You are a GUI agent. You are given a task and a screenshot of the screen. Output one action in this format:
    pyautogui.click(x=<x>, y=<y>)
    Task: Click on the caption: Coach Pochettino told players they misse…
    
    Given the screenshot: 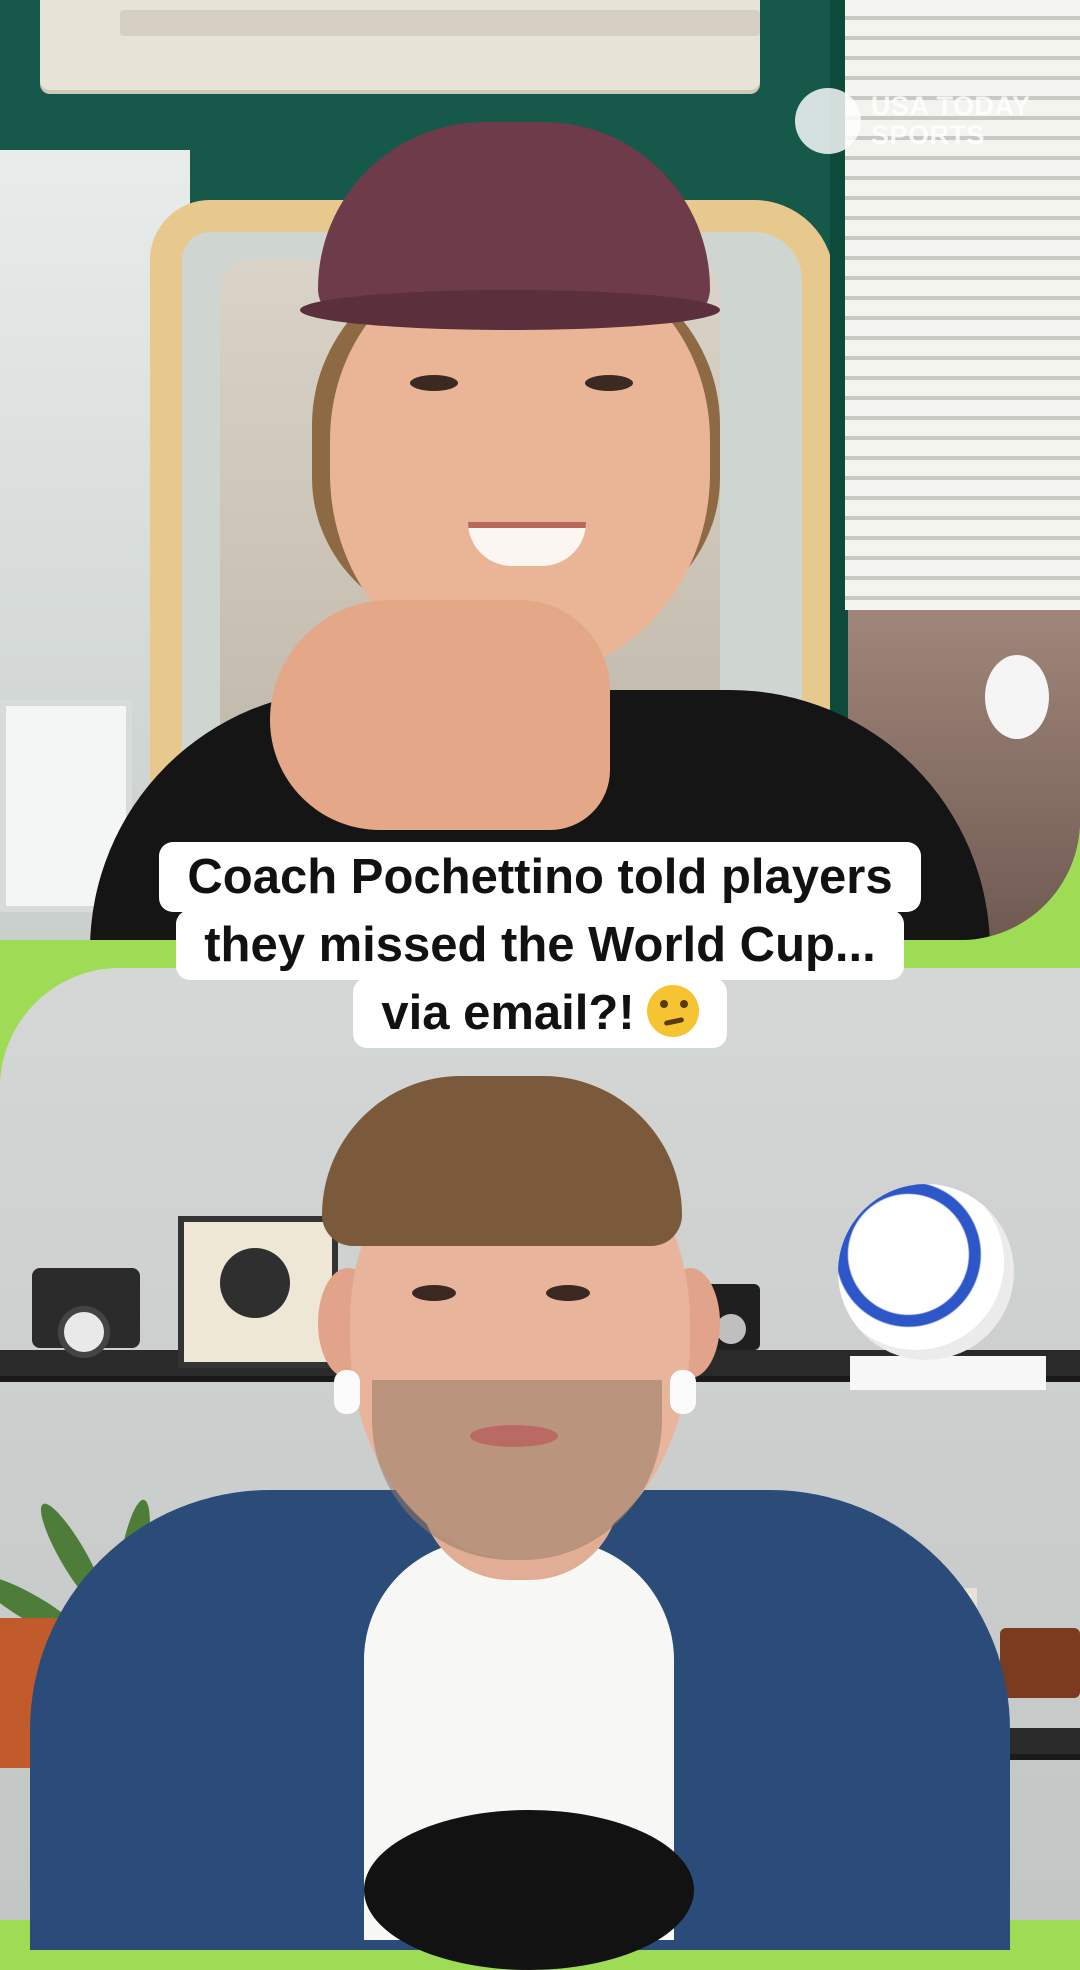 What is the action you would take?
    pyautogui.click(x=540, y=945)
    